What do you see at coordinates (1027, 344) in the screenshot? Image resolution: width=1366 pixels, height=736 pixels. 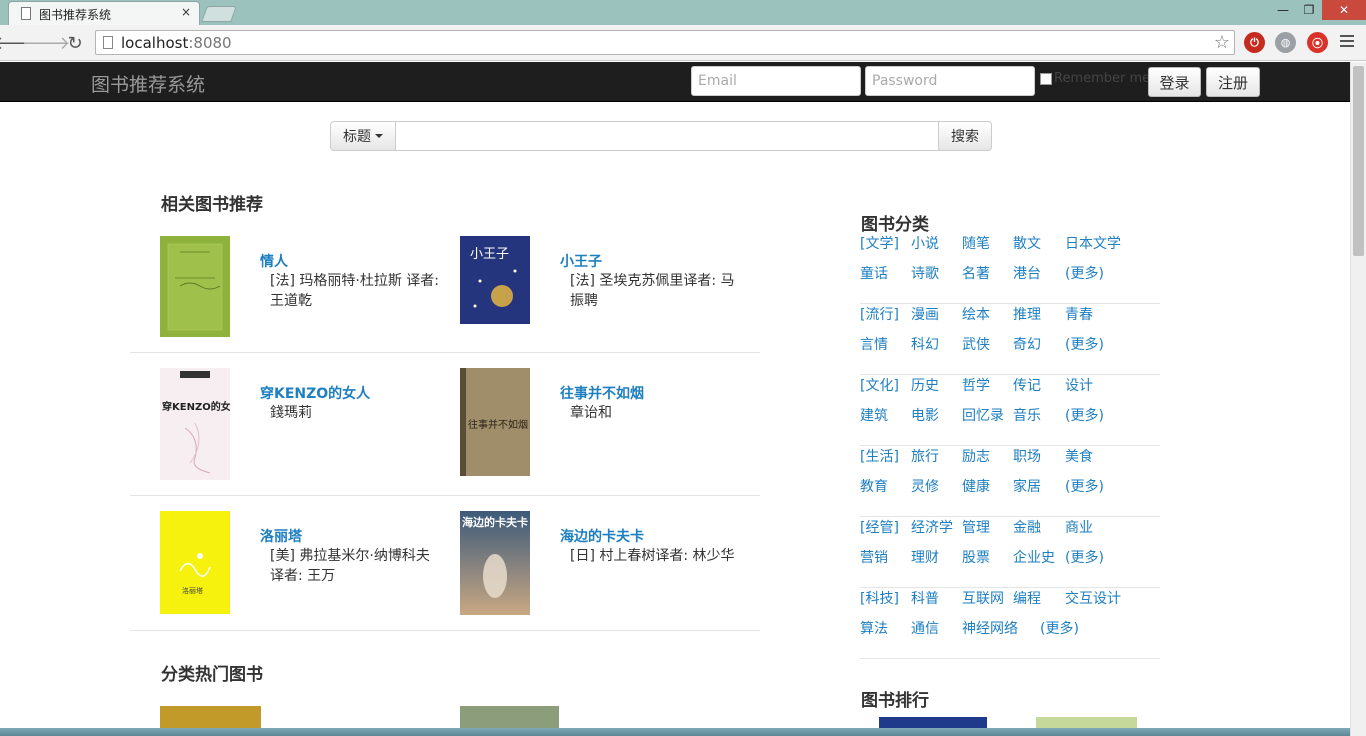 I see `category-link: 奇幻` at bounding box center [1027, 344].